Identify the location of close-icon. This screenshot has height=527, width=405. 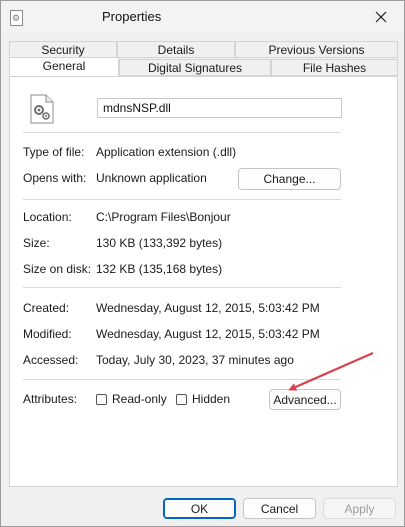
(381, 17).